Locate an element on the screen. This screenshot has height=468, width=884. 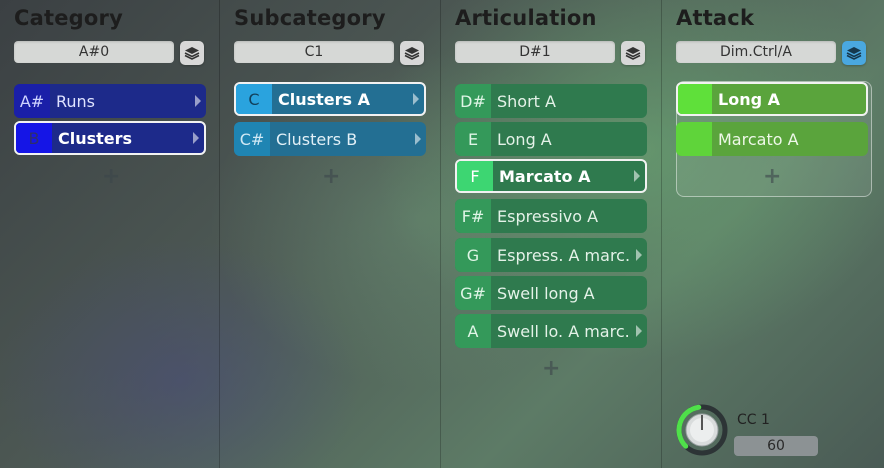
add-articulation-plus-icon: + is located at coordinates (551, 369).